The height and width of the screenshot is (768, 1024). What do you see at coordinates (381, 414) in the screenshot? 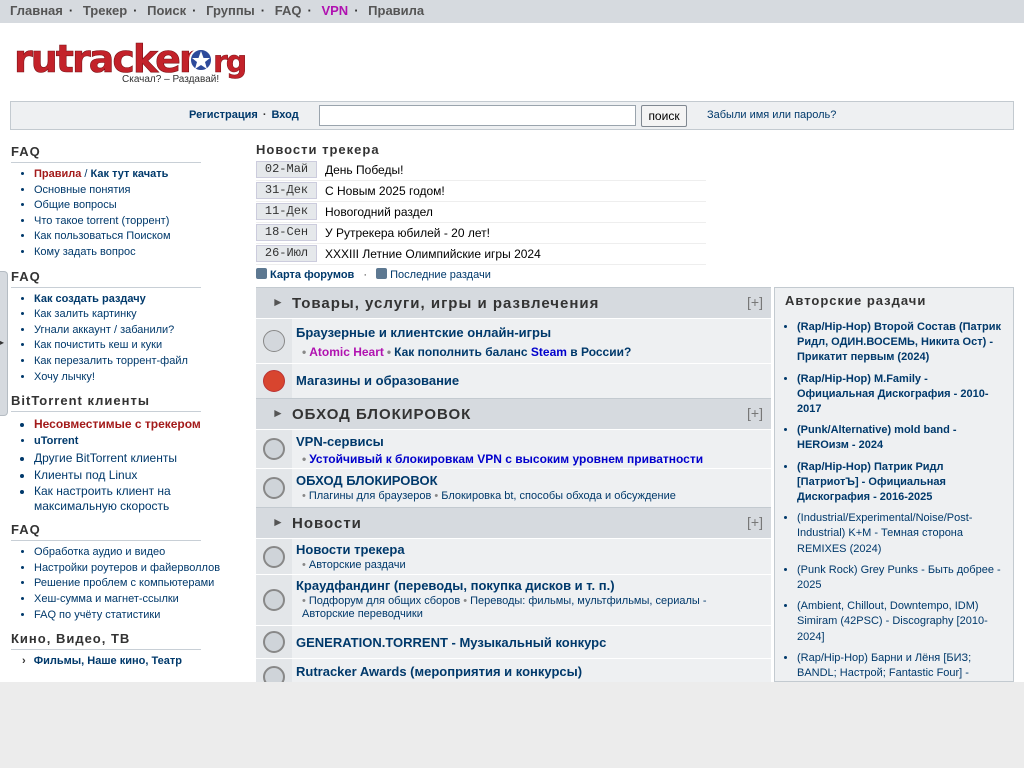
I see `category-title: ОБХОД БЛОКИРОВОК` at bounding box center [381, 414].